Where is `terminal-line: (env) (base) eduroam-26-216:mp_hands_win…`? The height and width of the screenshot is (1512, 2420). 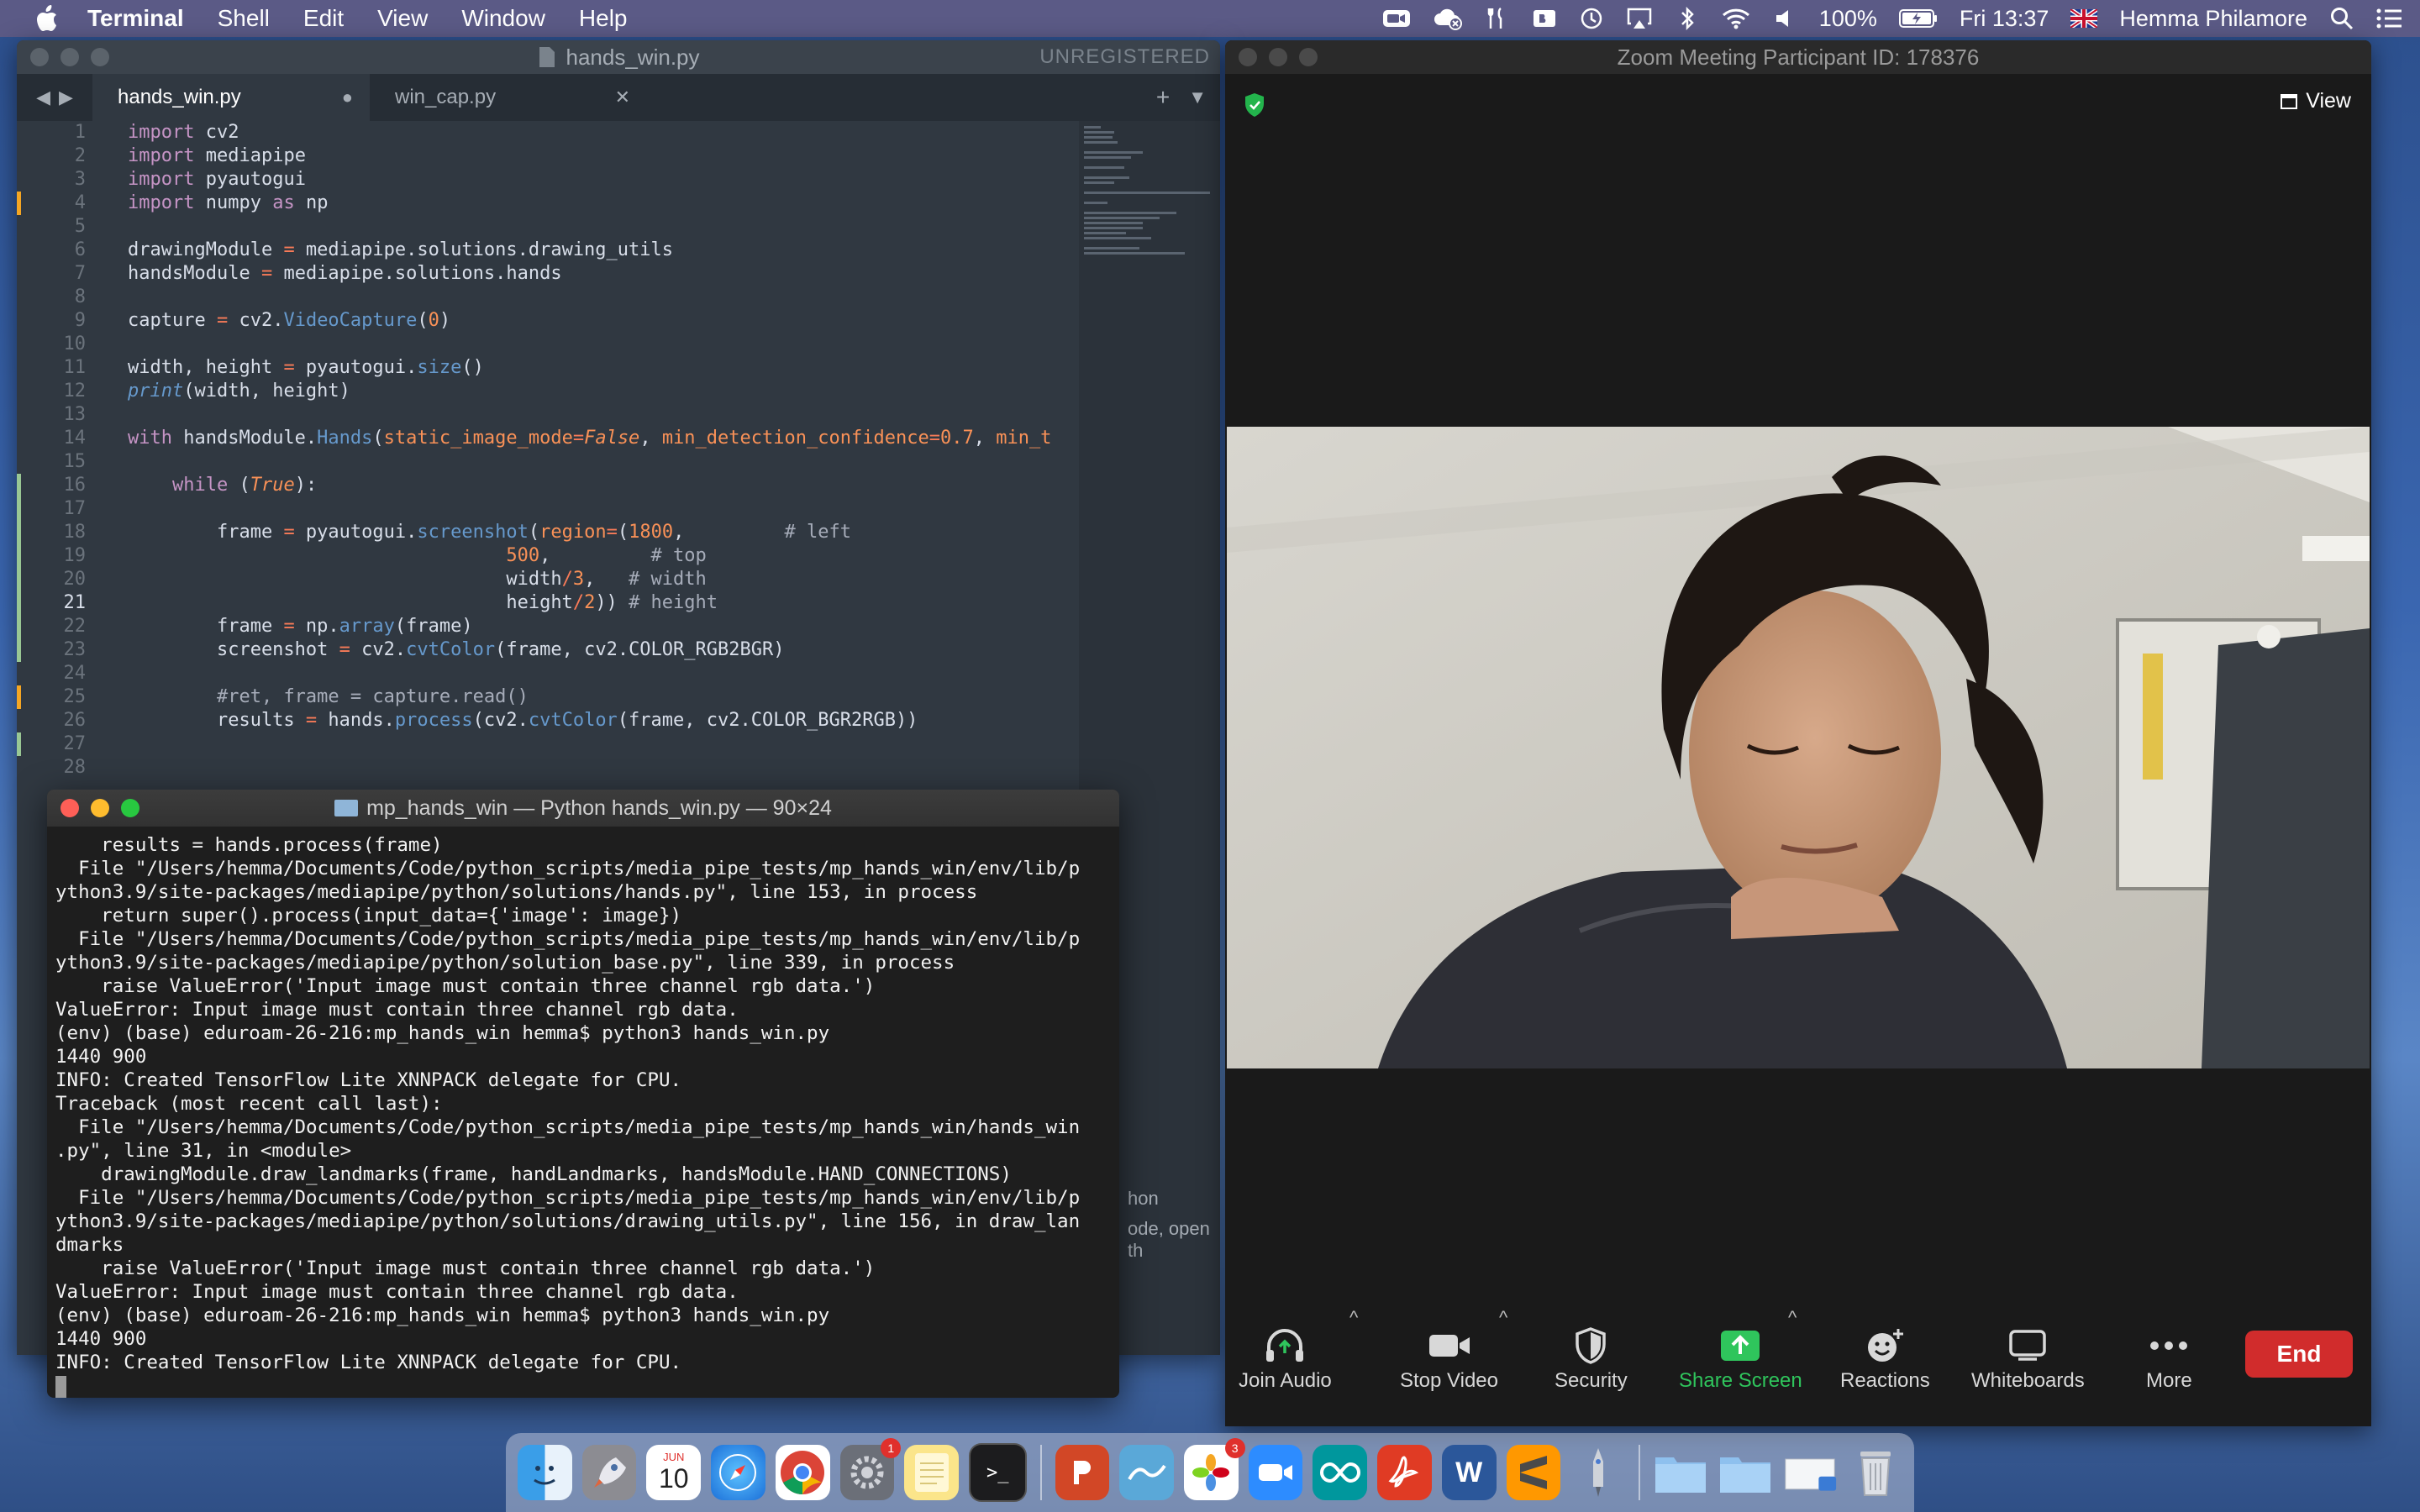 terminal-line: (env) (base) eduroam-26-216:mp_hands_win… is located at coordinates (442, 1315).